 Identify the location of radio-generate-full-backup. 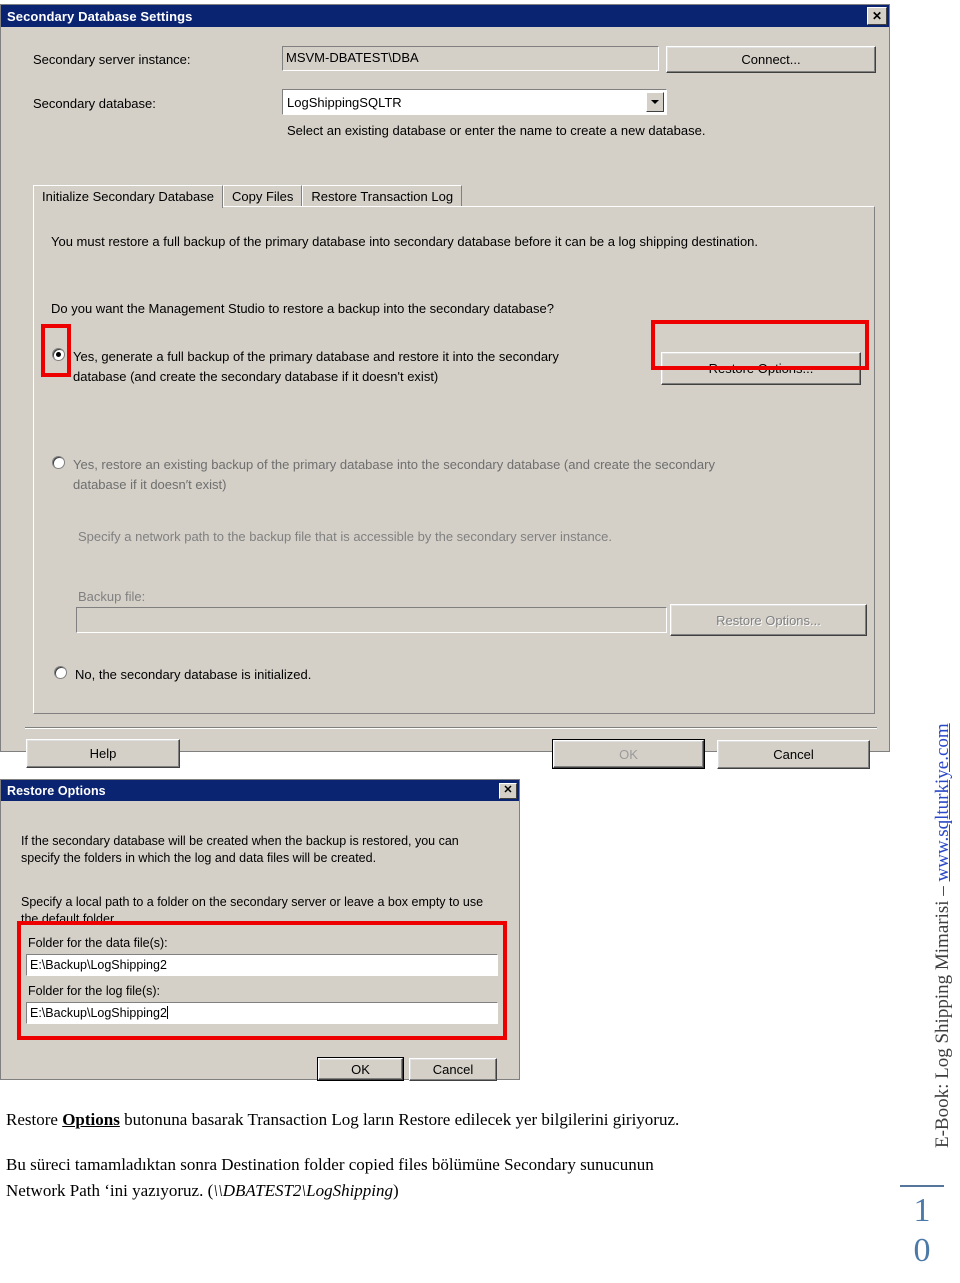
(58, 354).